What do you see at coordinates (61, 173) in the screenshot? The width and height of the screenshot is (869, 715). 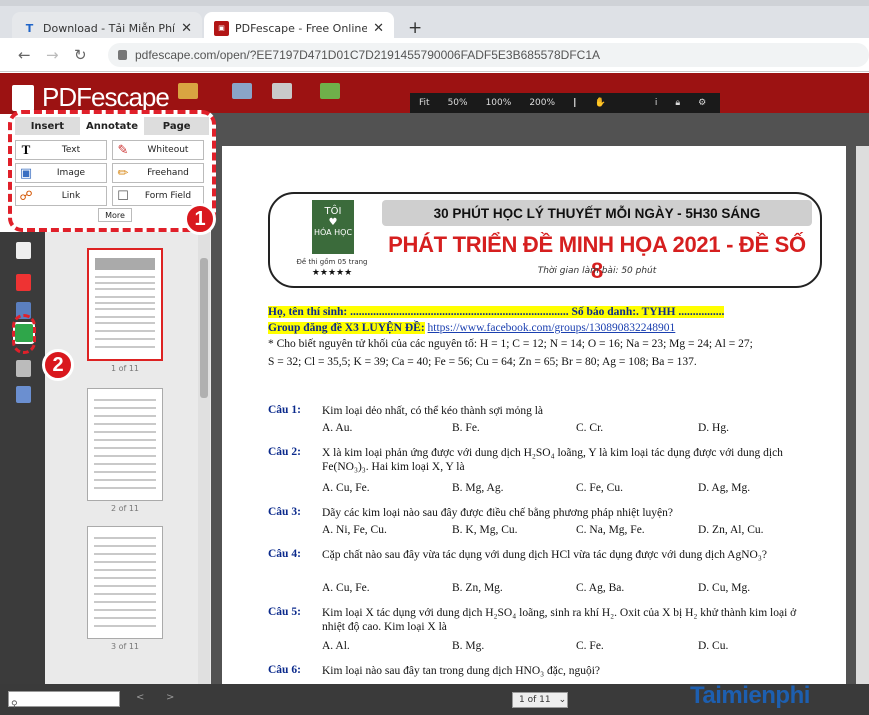 I see `image-button: ▣ Image` at bounding box center [61, 173].